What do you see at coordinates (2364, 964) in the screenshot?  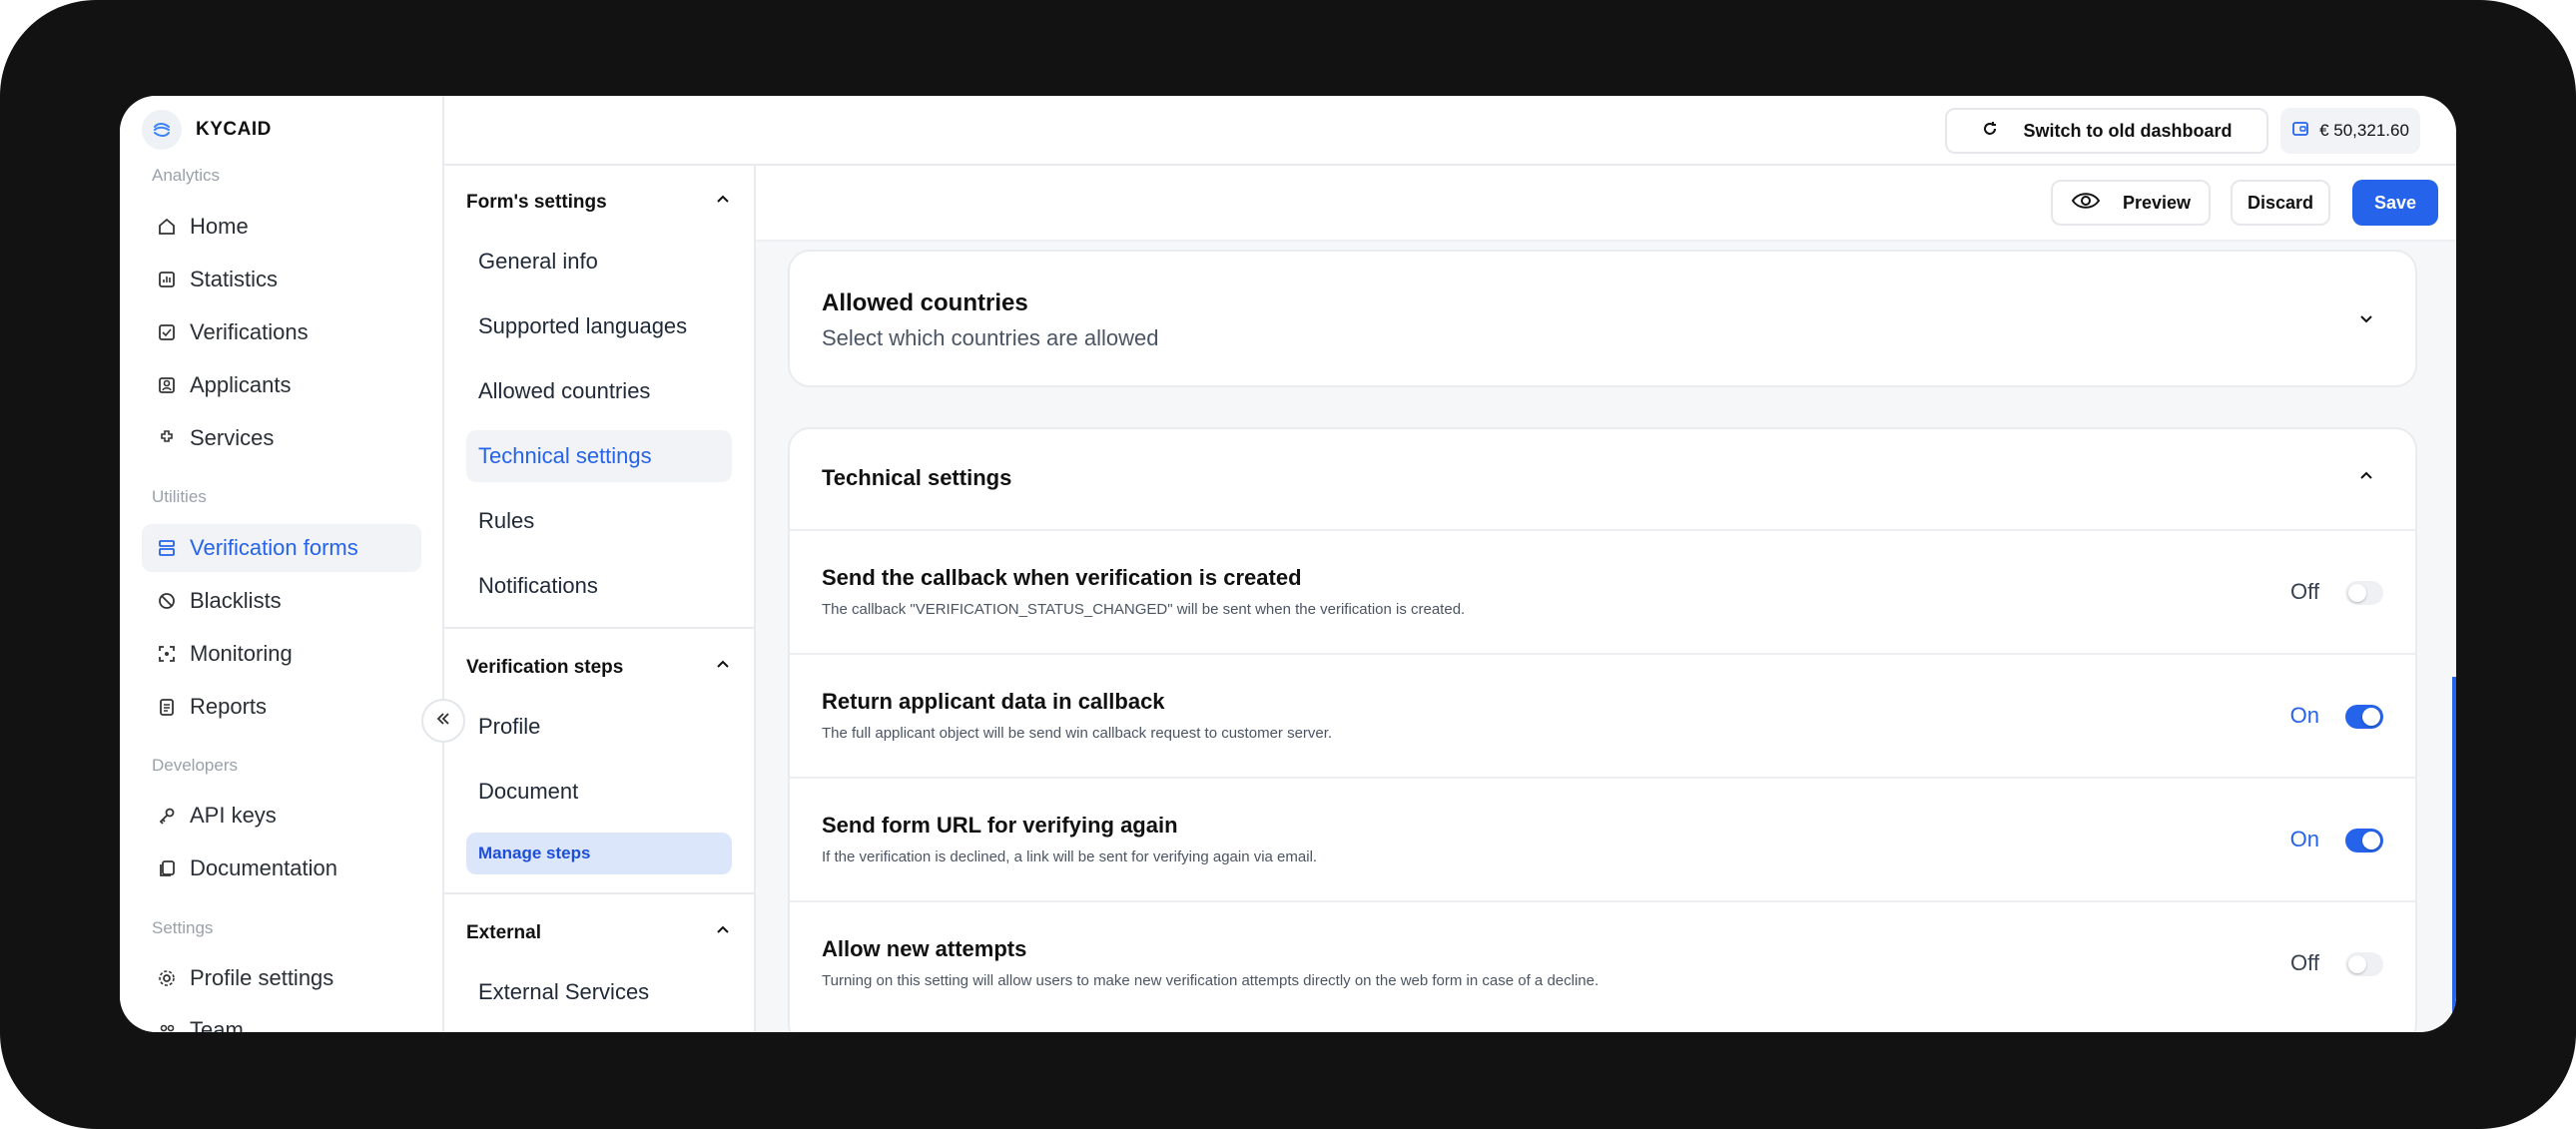 I see `allow-new-attempts-toggle` at bounding box center [2364, 964].